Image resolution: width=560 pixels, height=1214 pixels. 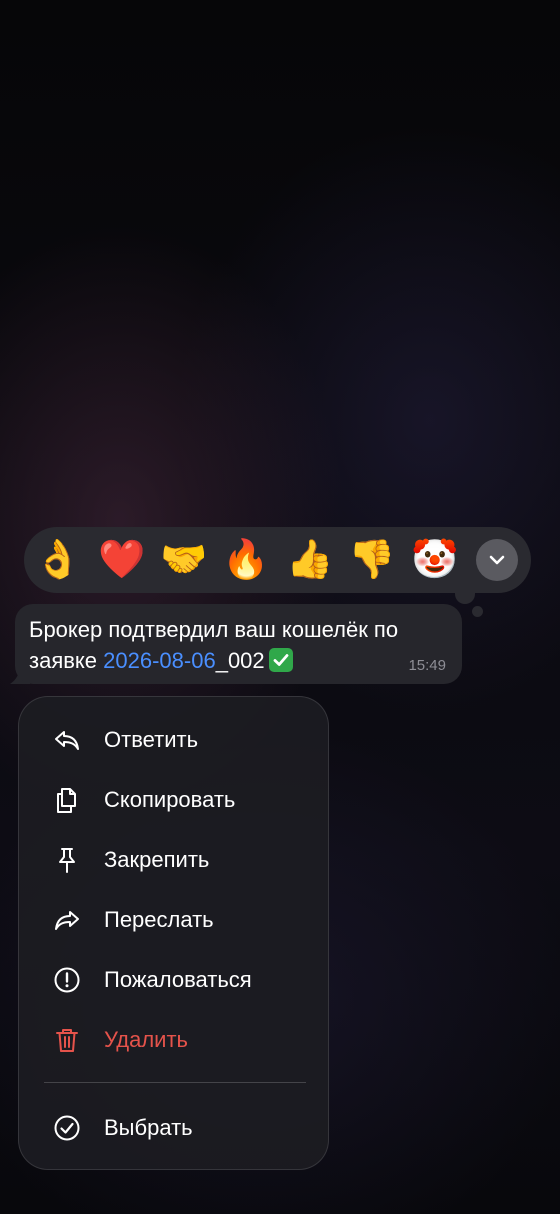 What do you see at coordinates (183, 559) in the screenshot?
I see `reaction-handshake: 🤝` at bounding box center [183, 559].